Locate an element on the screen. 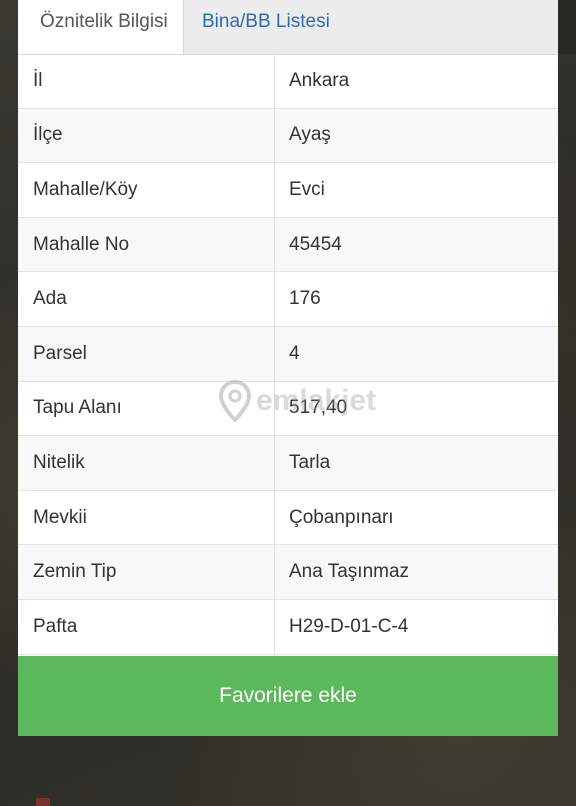 This screenshot has width=576, height=806. row-value: 176 is located at coordinates (305, 299).